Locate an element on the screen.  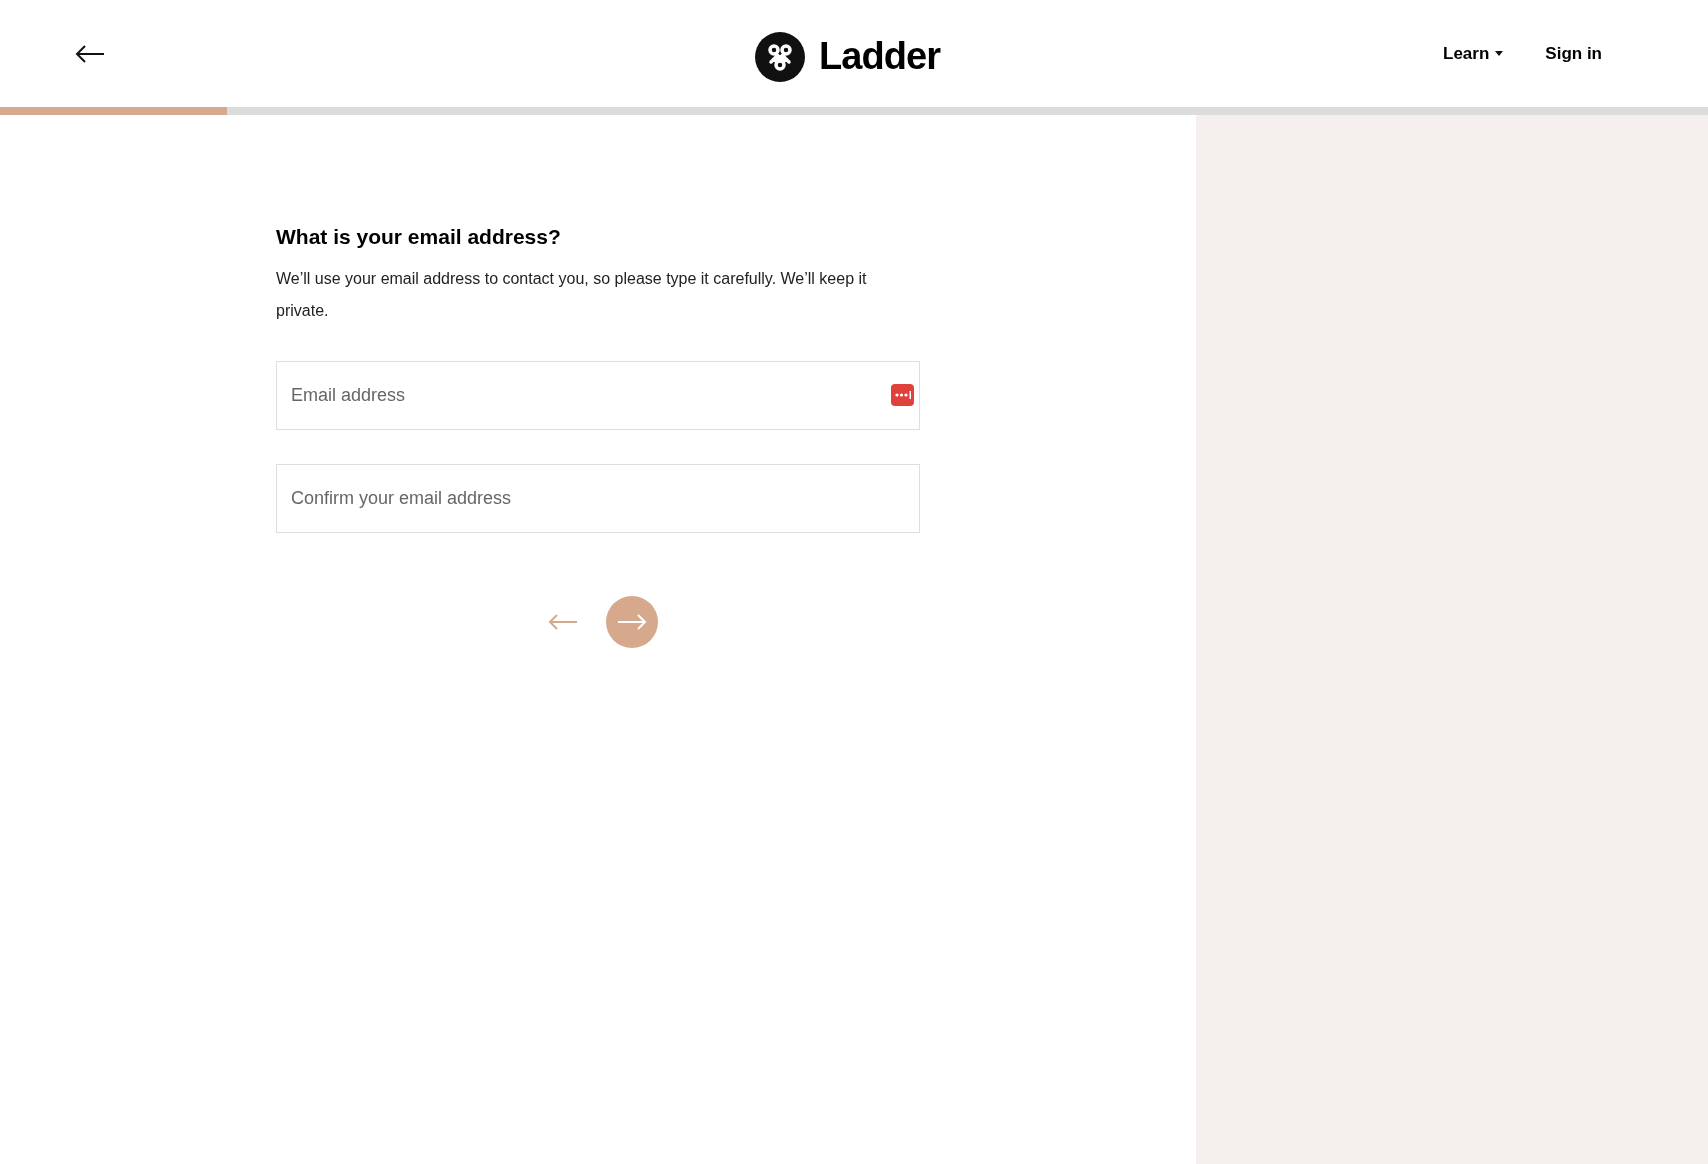
email-field: Email address is located at coordinates (598, 395).